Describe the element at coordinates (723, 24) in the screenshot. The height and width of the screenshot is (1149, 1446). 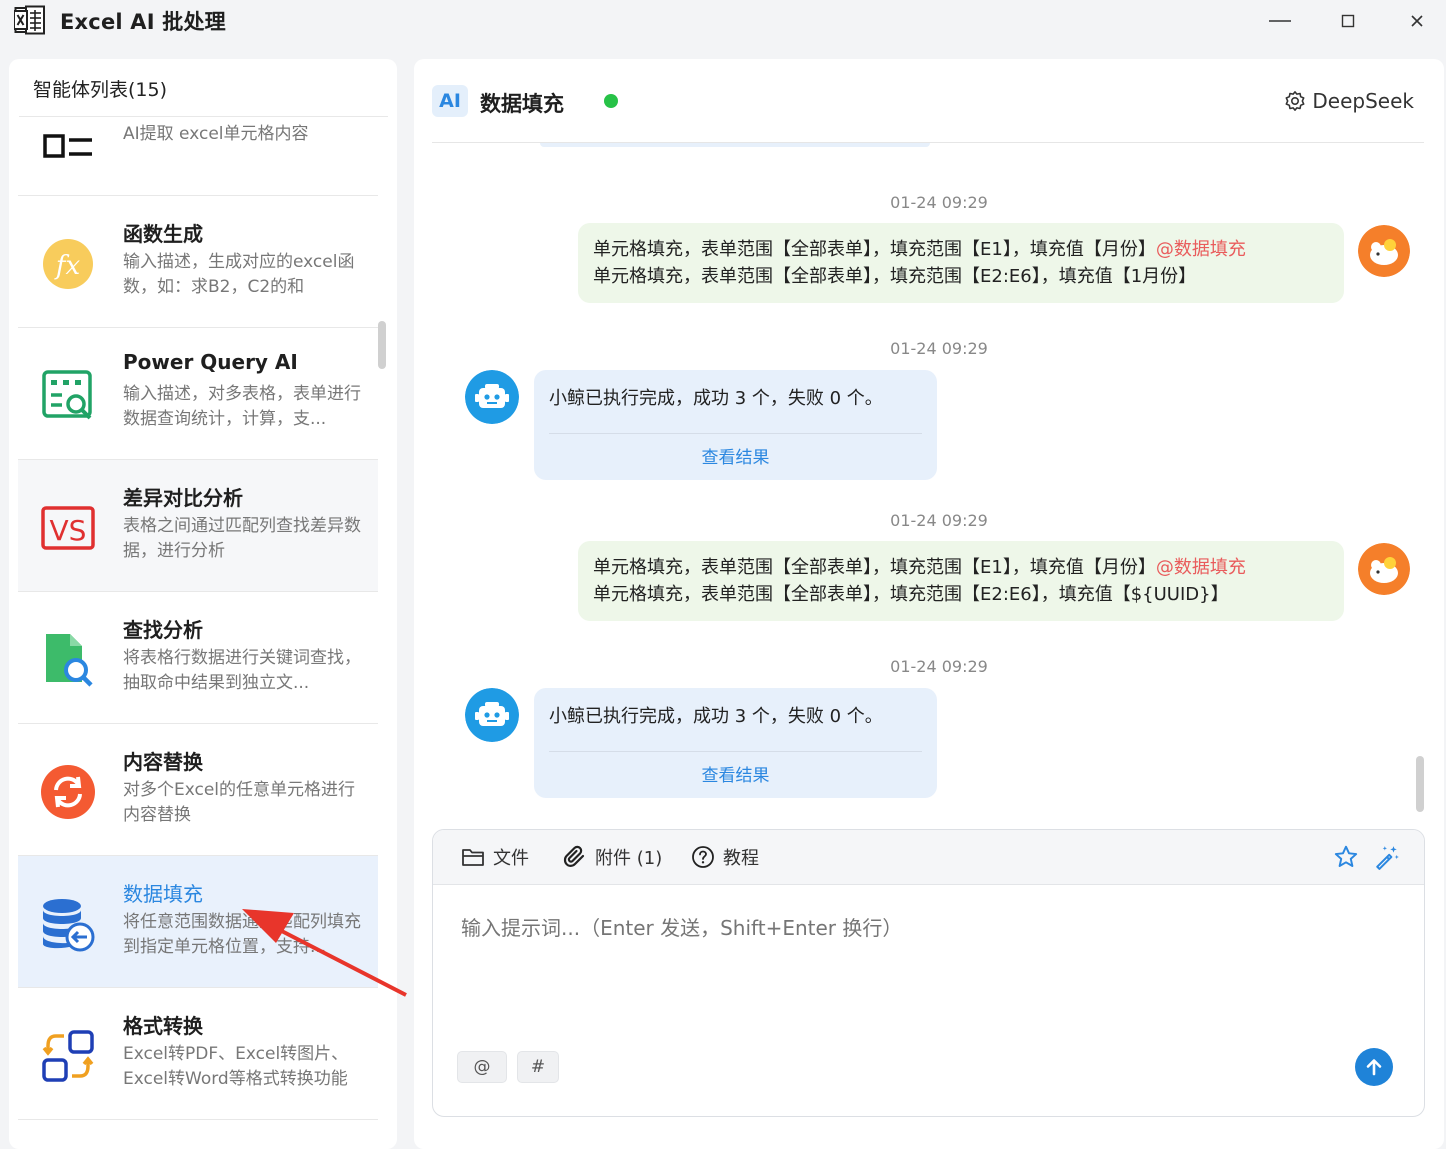
I see `title-bar: Excel AI 批处理` at that location.